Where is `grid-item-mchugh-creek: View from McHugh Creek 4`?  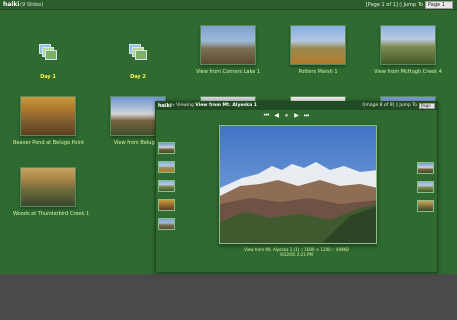
grid-item-mchugh-creek: View from McHugh Creek 4 is located at coordinates (408, 50).